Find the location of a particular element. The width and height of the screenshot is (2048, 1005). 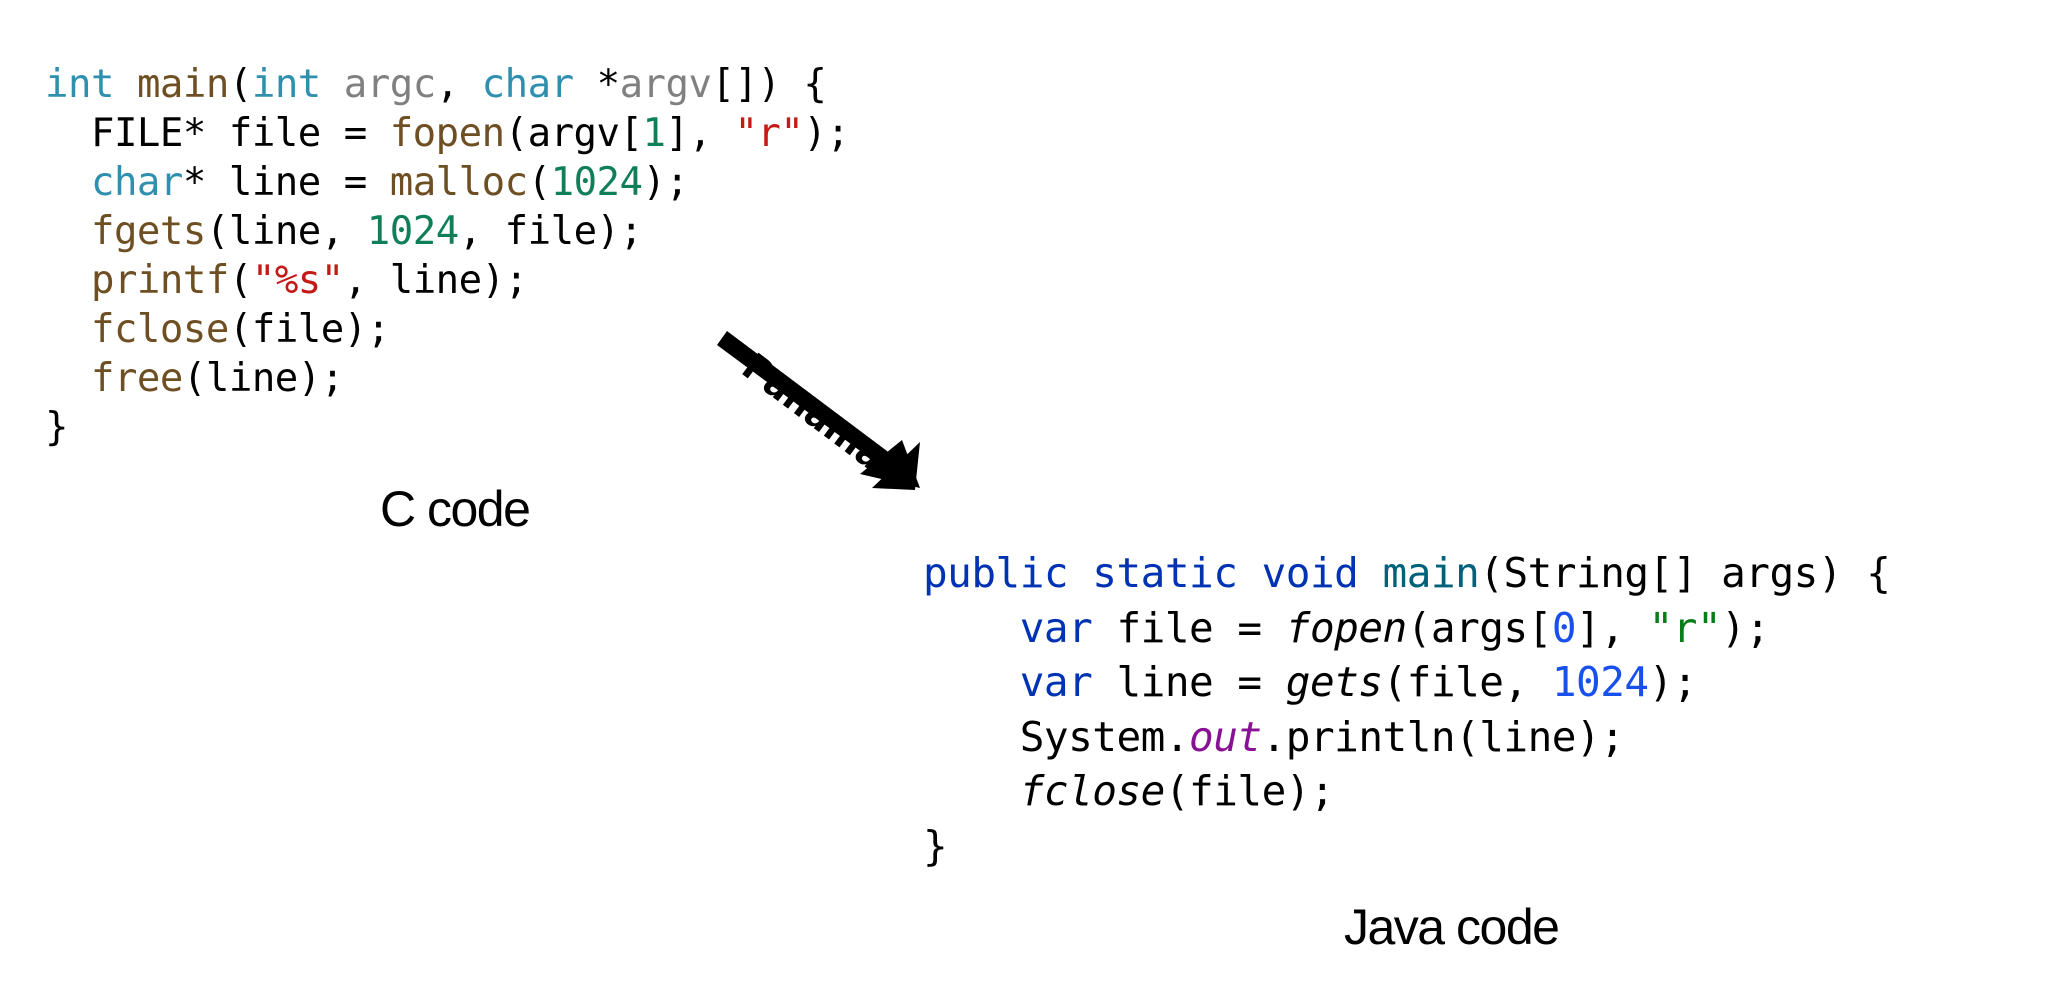

code-token: , file); is located at coordinates (550, 231).